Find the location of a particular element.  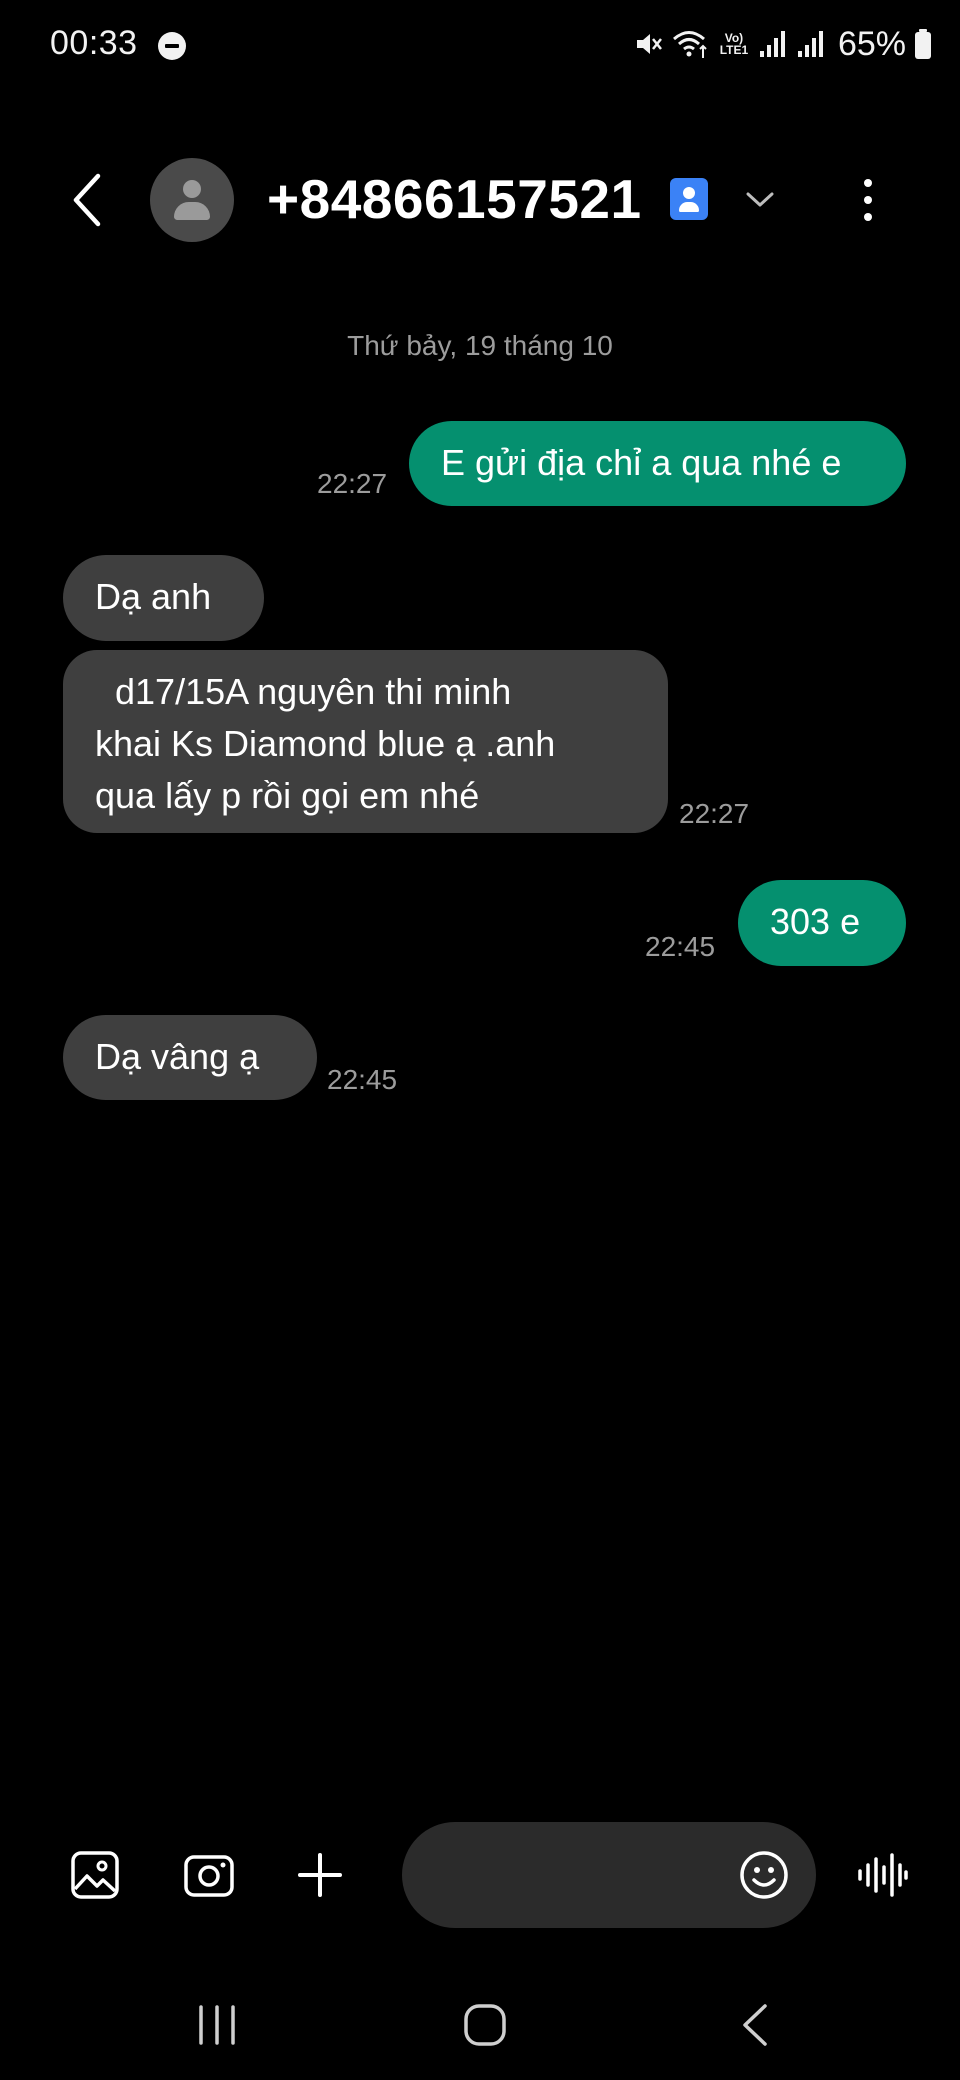

message-composer is located at coordinates (480, 1875).